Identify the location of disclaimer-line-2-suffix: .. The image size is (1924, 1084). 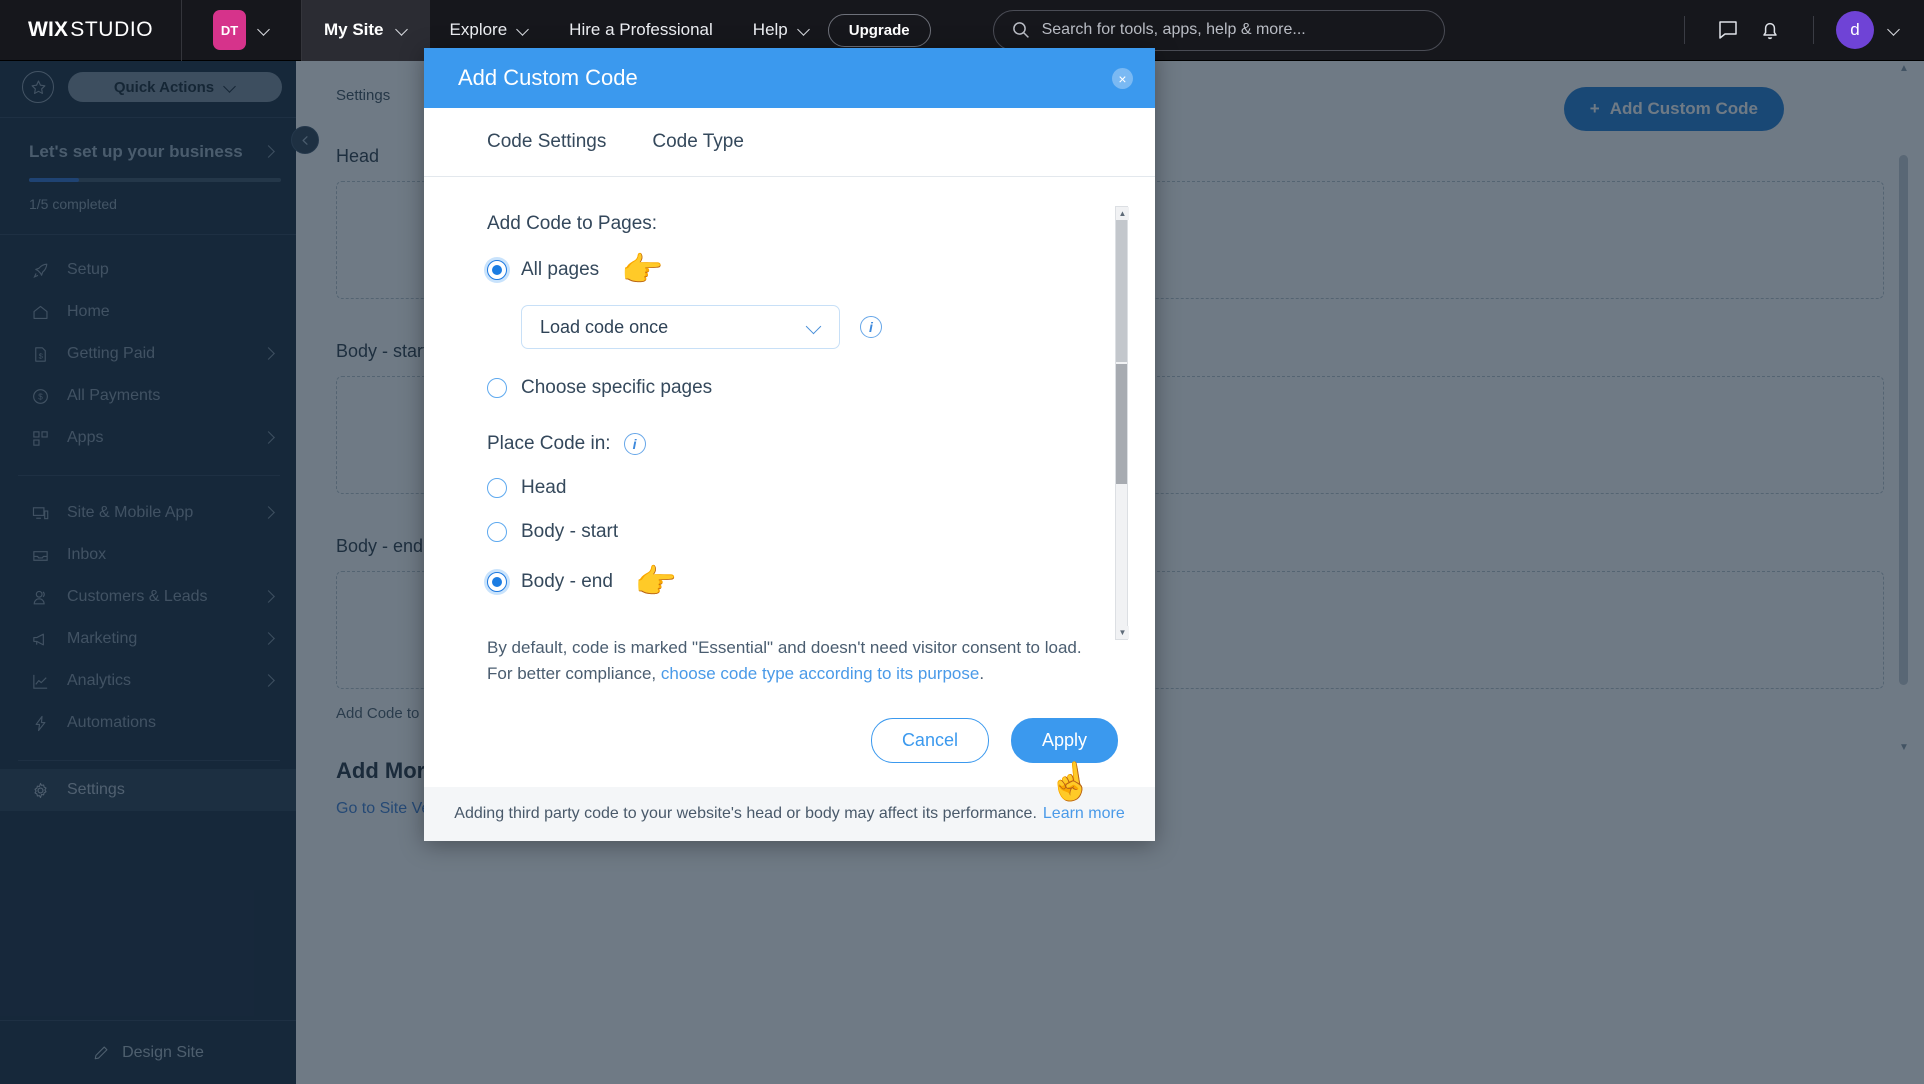
(982, 674).